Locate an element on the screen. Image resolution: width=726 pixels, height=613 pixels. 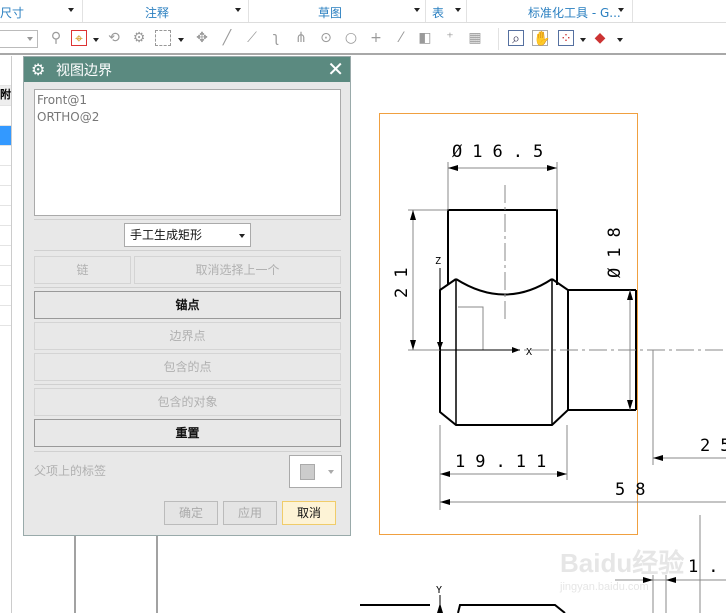
contained-objects-button: 包含的对象 is located at coordinates (187, 402).